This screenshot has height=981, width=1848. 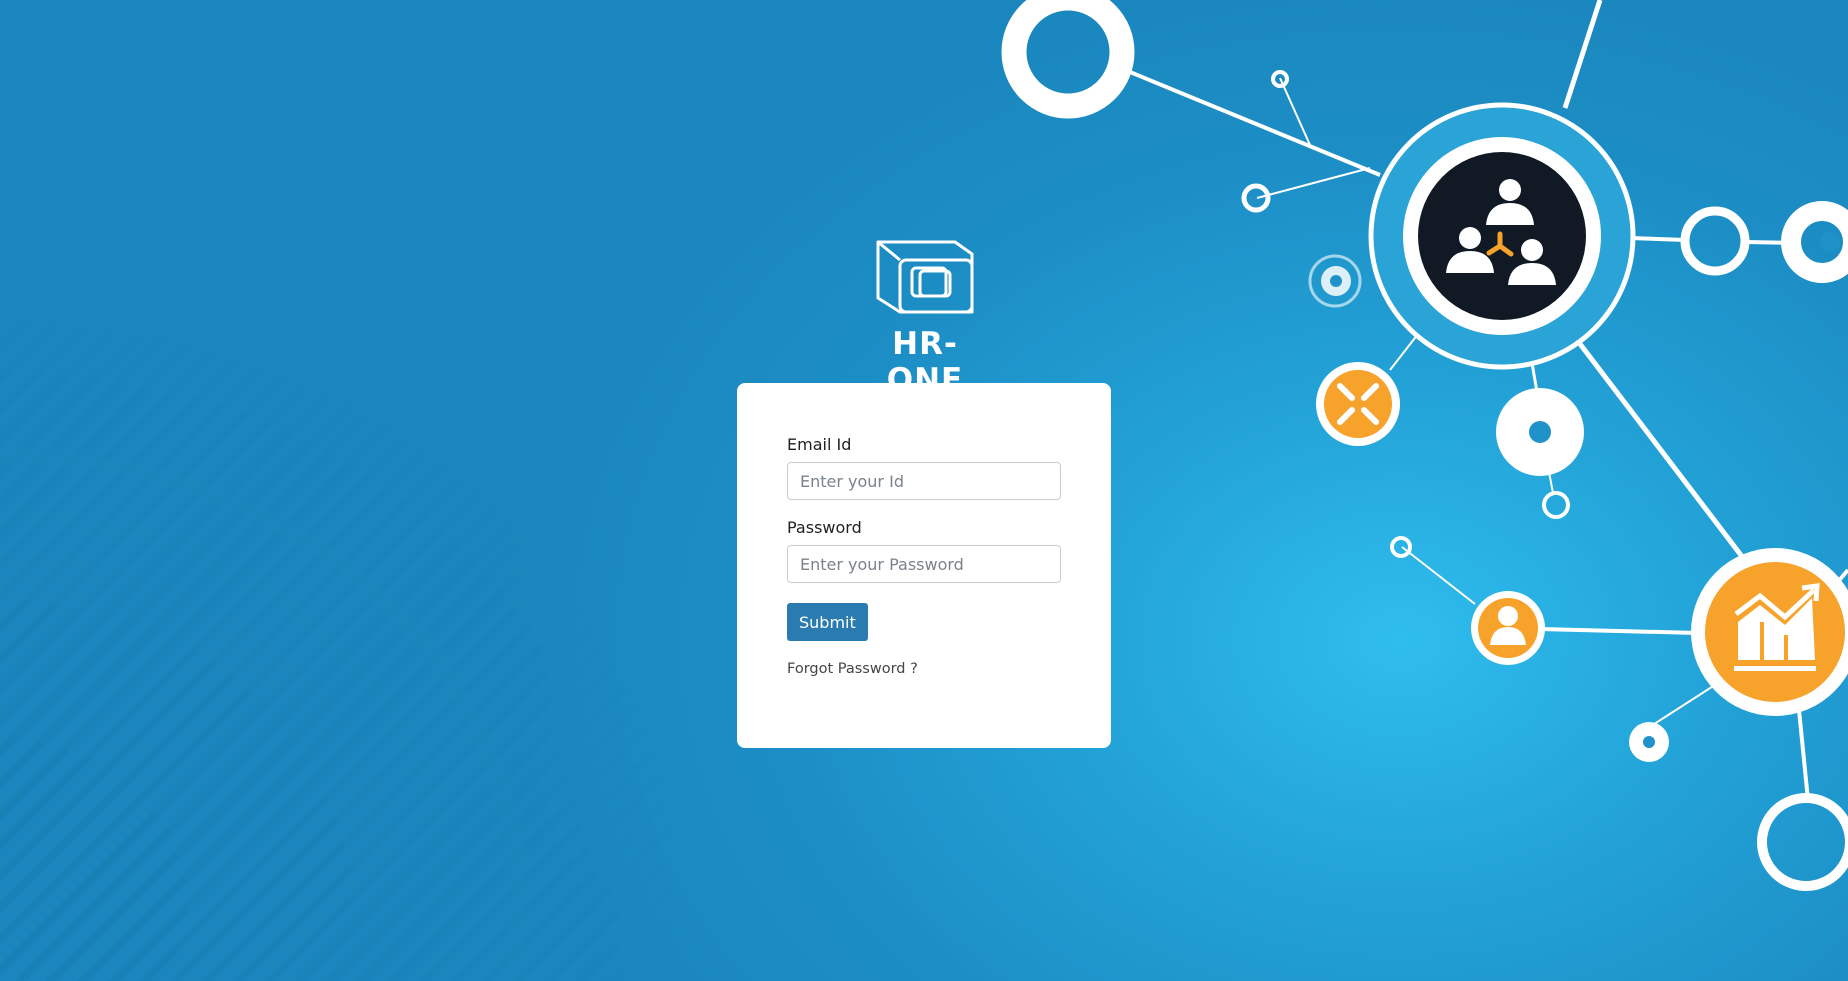 I want to click on password-input, so click(x=924, y=564).